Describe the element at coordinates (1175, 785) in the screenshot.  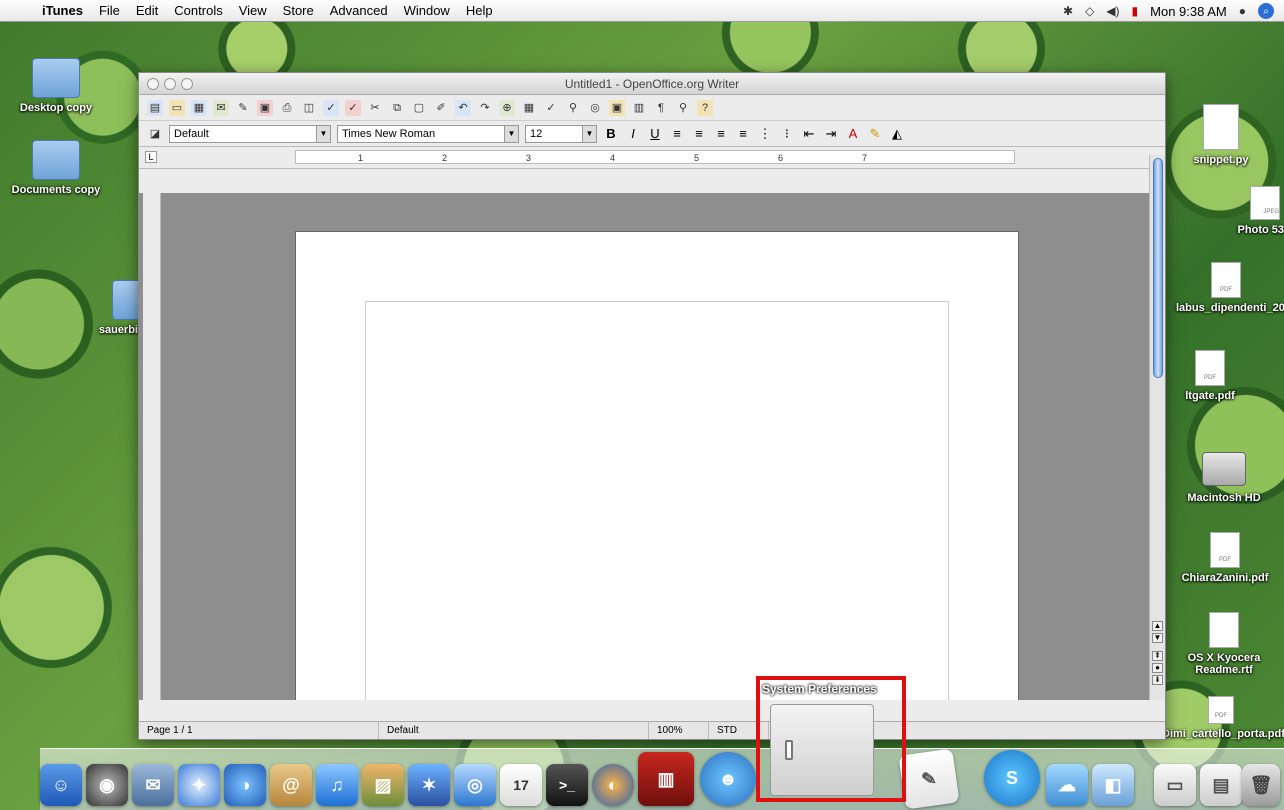
I see `minimized-window-icon: ▭` at that location.